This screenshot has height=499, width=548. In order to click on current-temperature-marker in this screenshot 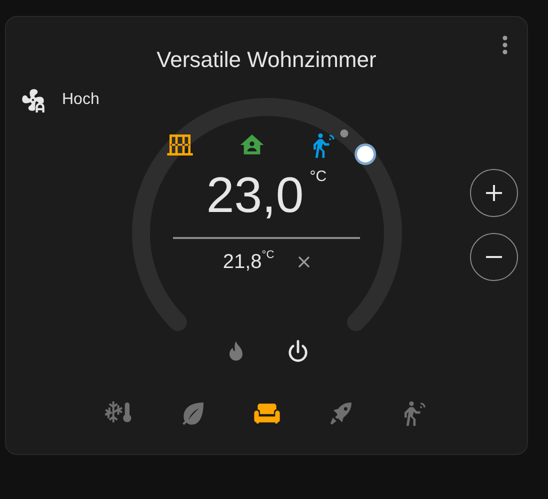, I will do `click(344, 133)`.